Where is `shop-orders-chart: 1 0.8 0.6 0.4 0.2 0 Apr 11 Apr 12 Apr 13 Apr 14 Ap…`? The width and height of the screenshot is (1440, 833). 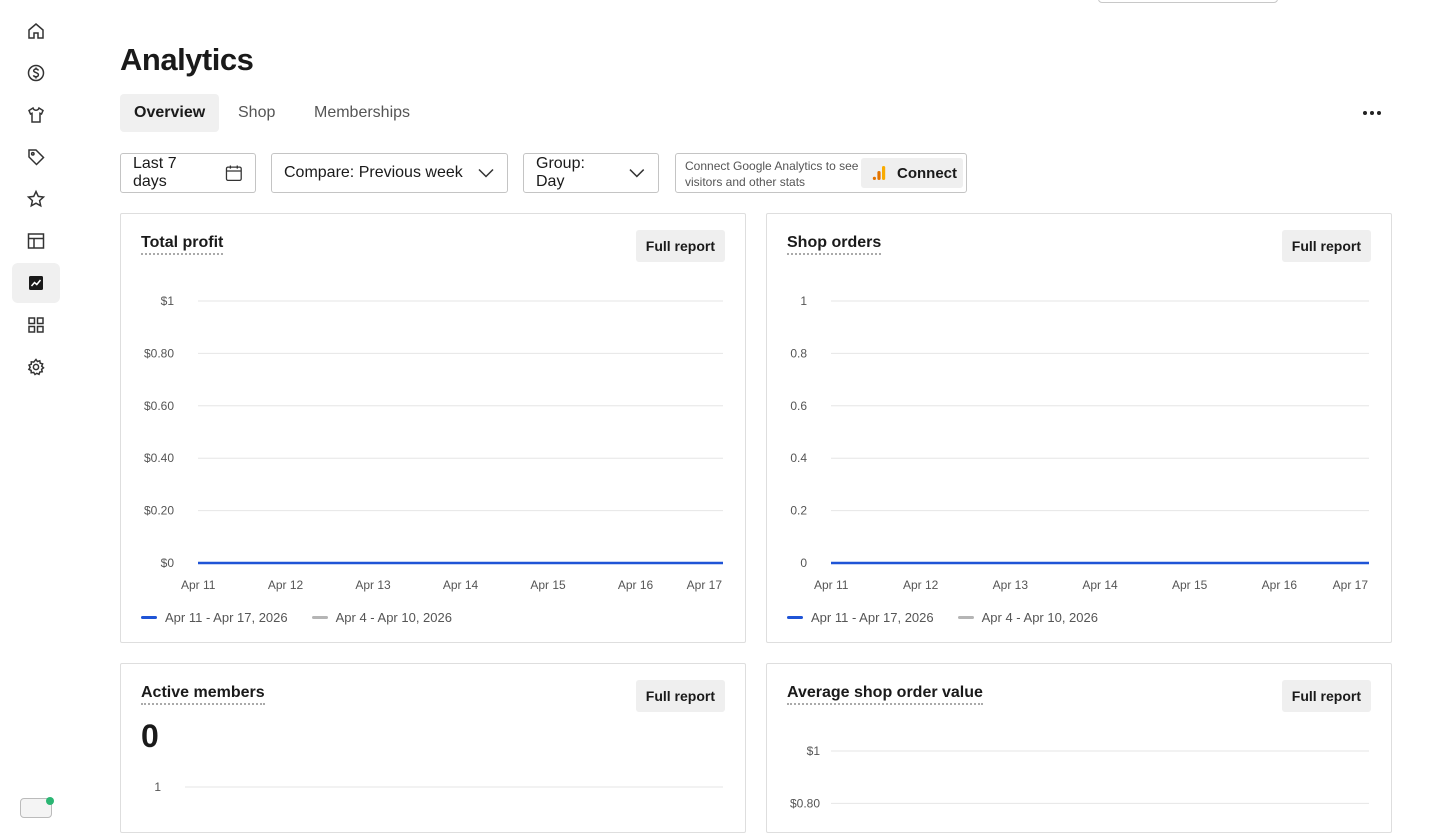
shop-orders-chart: 1 0.8 0.6 0.4 0.2 0 Apr 11 Apr 12 Apr 13 Apr 14 Ap… is located at coordinates (1079, 443).